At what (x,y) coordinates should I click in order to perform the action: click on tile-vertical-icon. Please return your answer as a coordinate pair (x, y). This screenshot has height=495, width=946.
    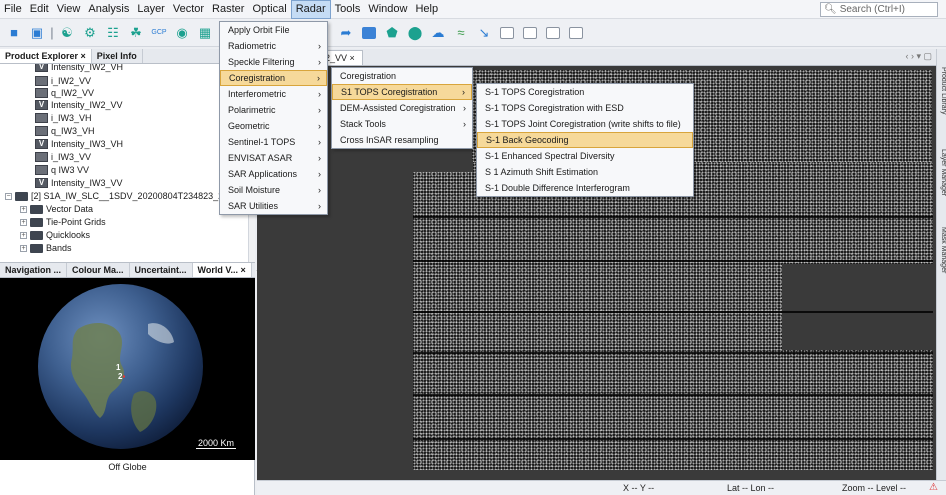
    Looking at the image, I should click on (553, 33).